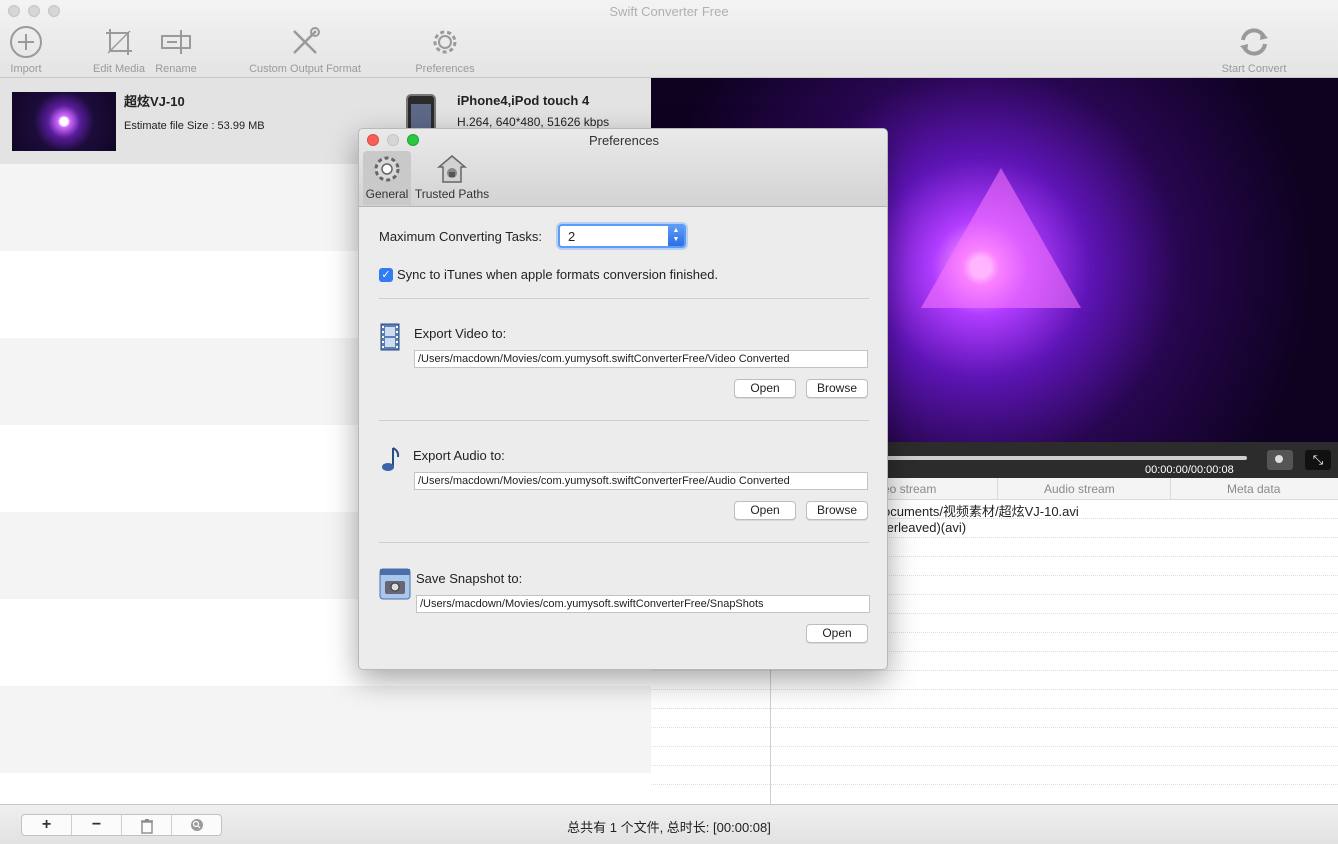 The width and height of the screenshot is (1338, 844). Describe the element at coordinates (765, 510) in the screenshot. I see `export-audio-open-button: Open` at that location.